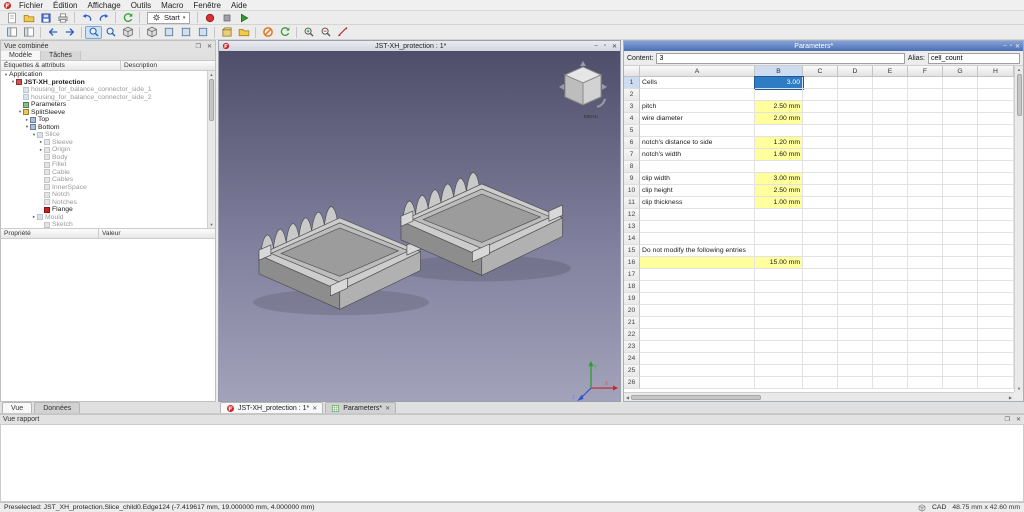 The width and height of the screenshot is (1024, 512). I want to click on cell-E15, so click(890, 251).